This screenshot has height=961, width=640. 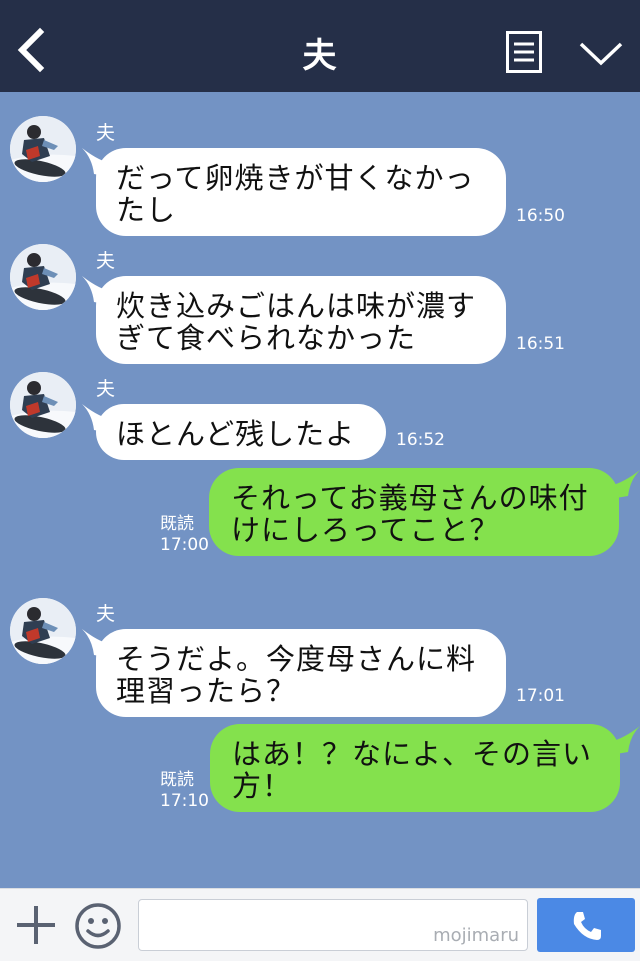 I want to click on my-message-bubble: はあ！？なによ、その言い 方！, so click(x=415, y=768).